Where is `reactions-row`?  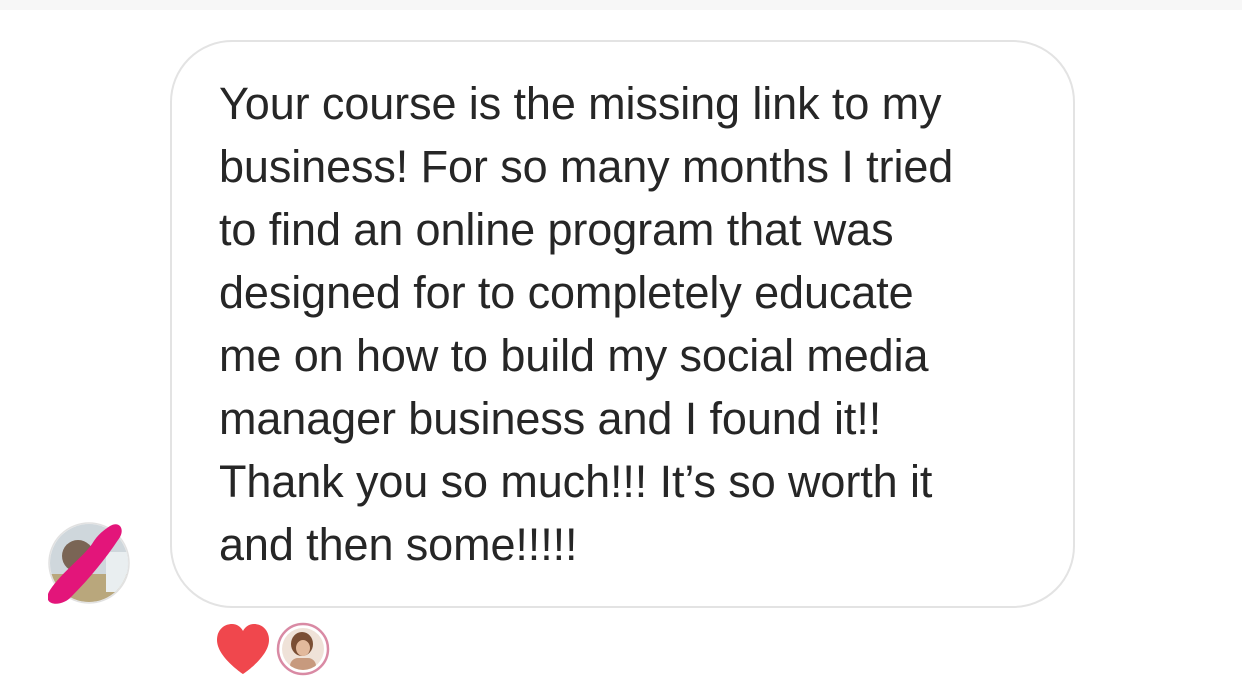 reactions-row is located at coordinates (274, 650).